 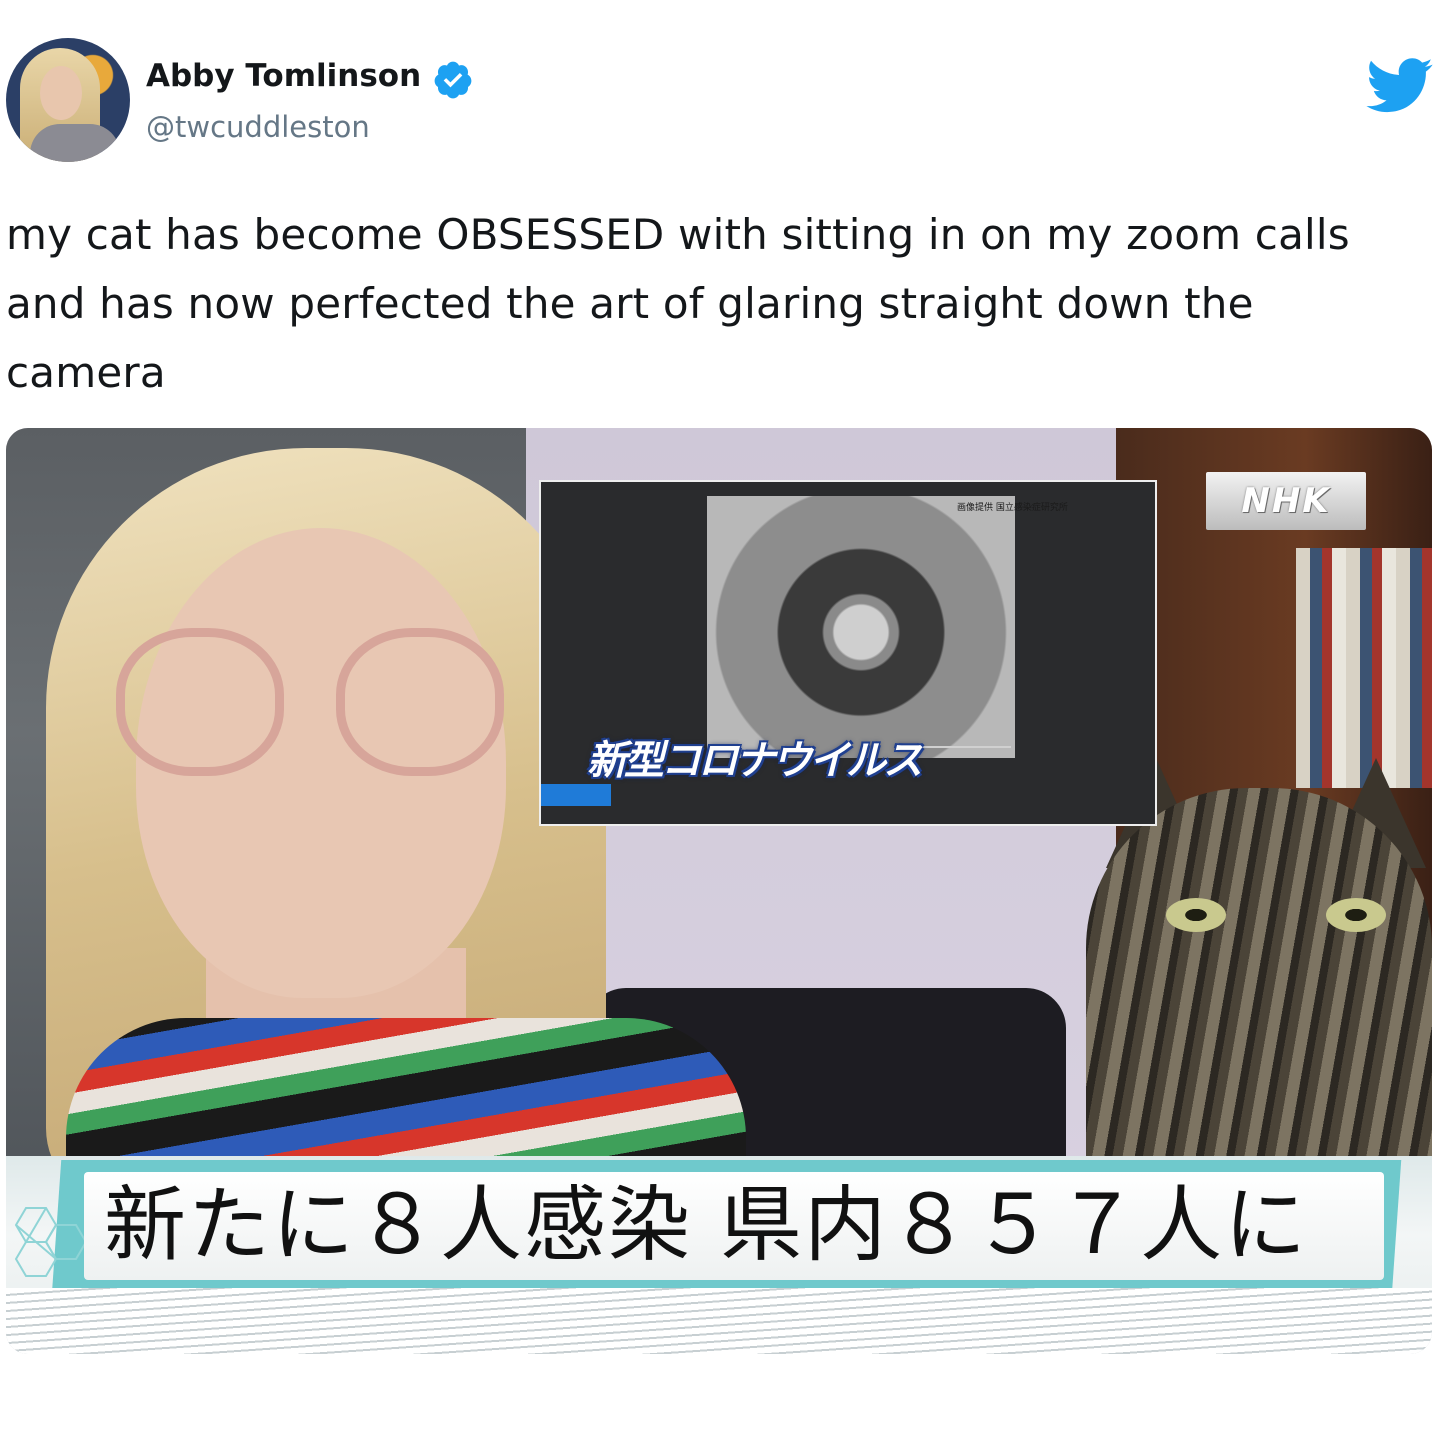 What do you see at coordinates (258, 127) in the screenshot?
I see `handle: @twcuddleston` at bounding box center [258, 127].